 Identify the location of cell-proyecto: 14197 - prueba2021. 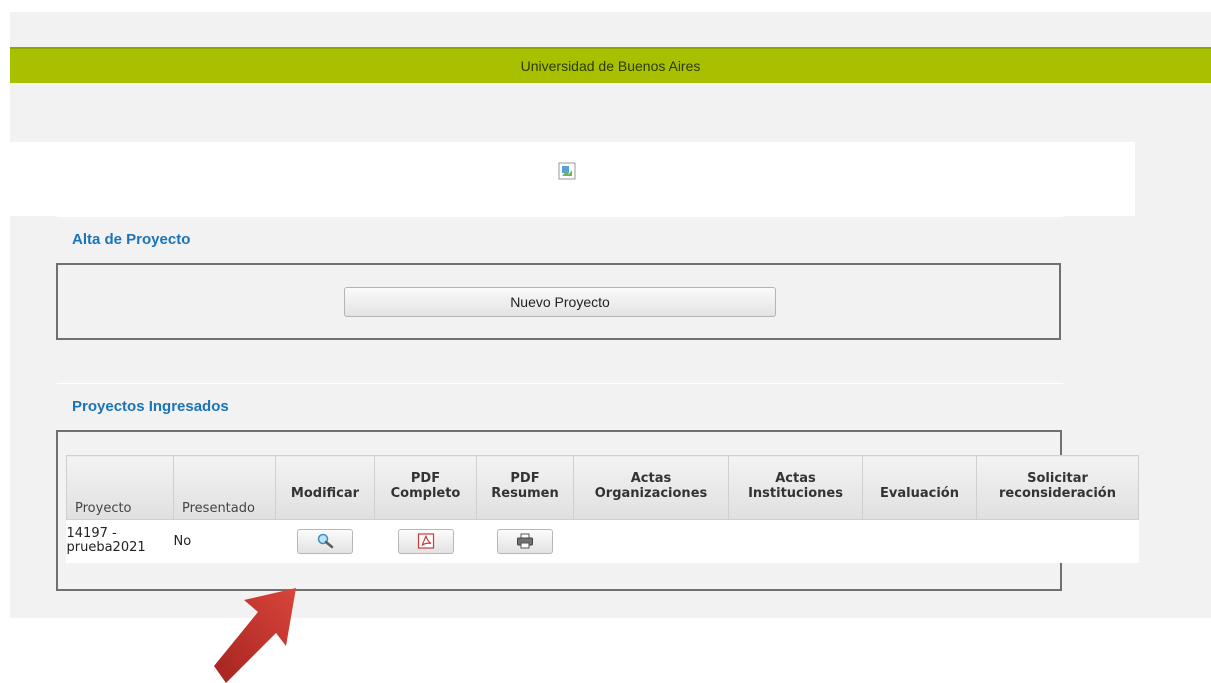
(120, 541).